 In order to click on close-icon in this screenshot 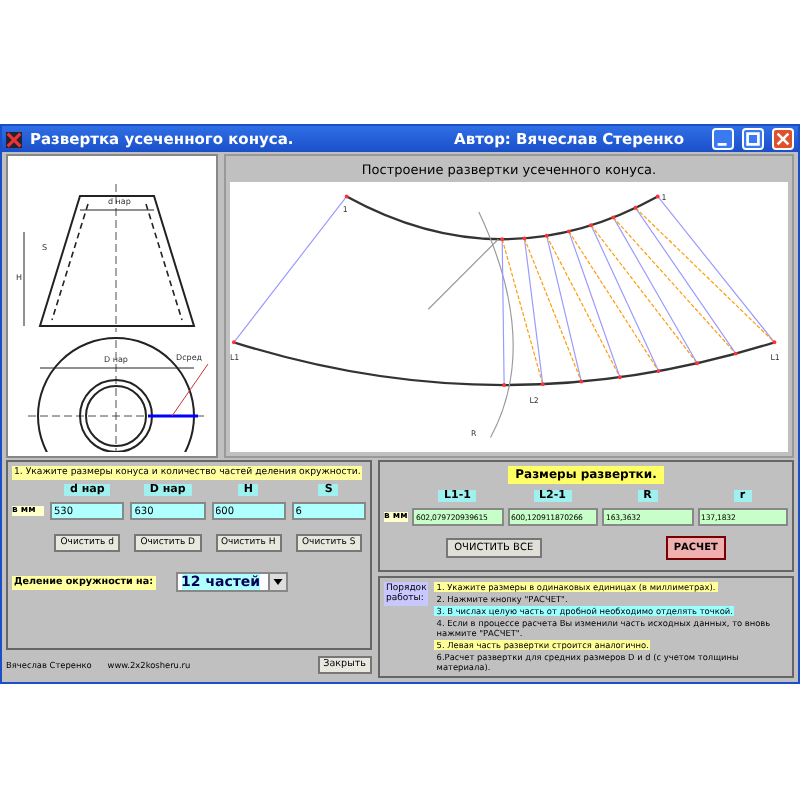, I will do `click(783, 139)`.